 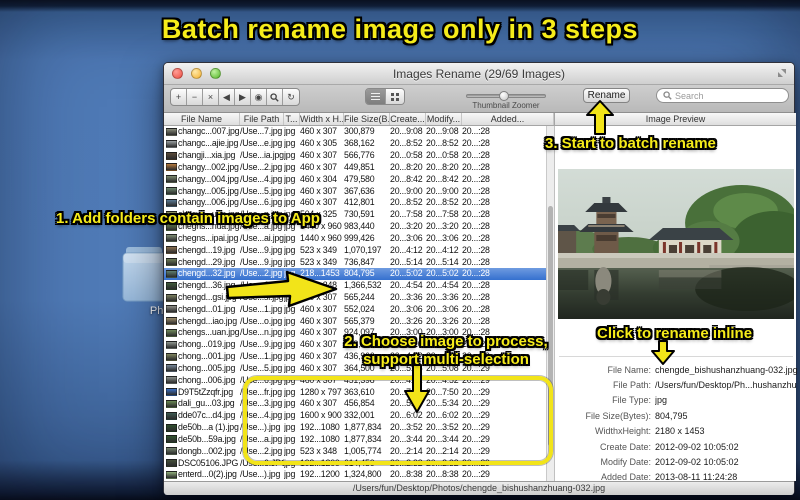 What do you see at coordinates (406, 261) in the screenshot?
I see `cell-created: 20...5:14` at bounding box center [406, 261].